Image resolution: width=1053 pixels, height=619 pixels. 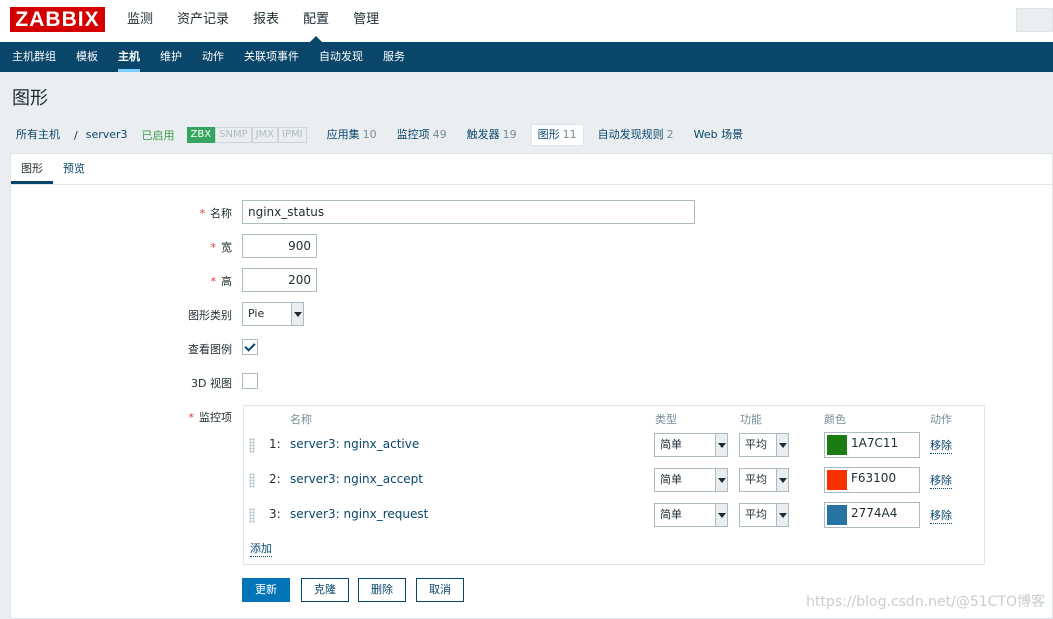 What do you see at coordinates (1034, 20) in the screenshot?
I see `search-input` at bounding box center [1034, 20].